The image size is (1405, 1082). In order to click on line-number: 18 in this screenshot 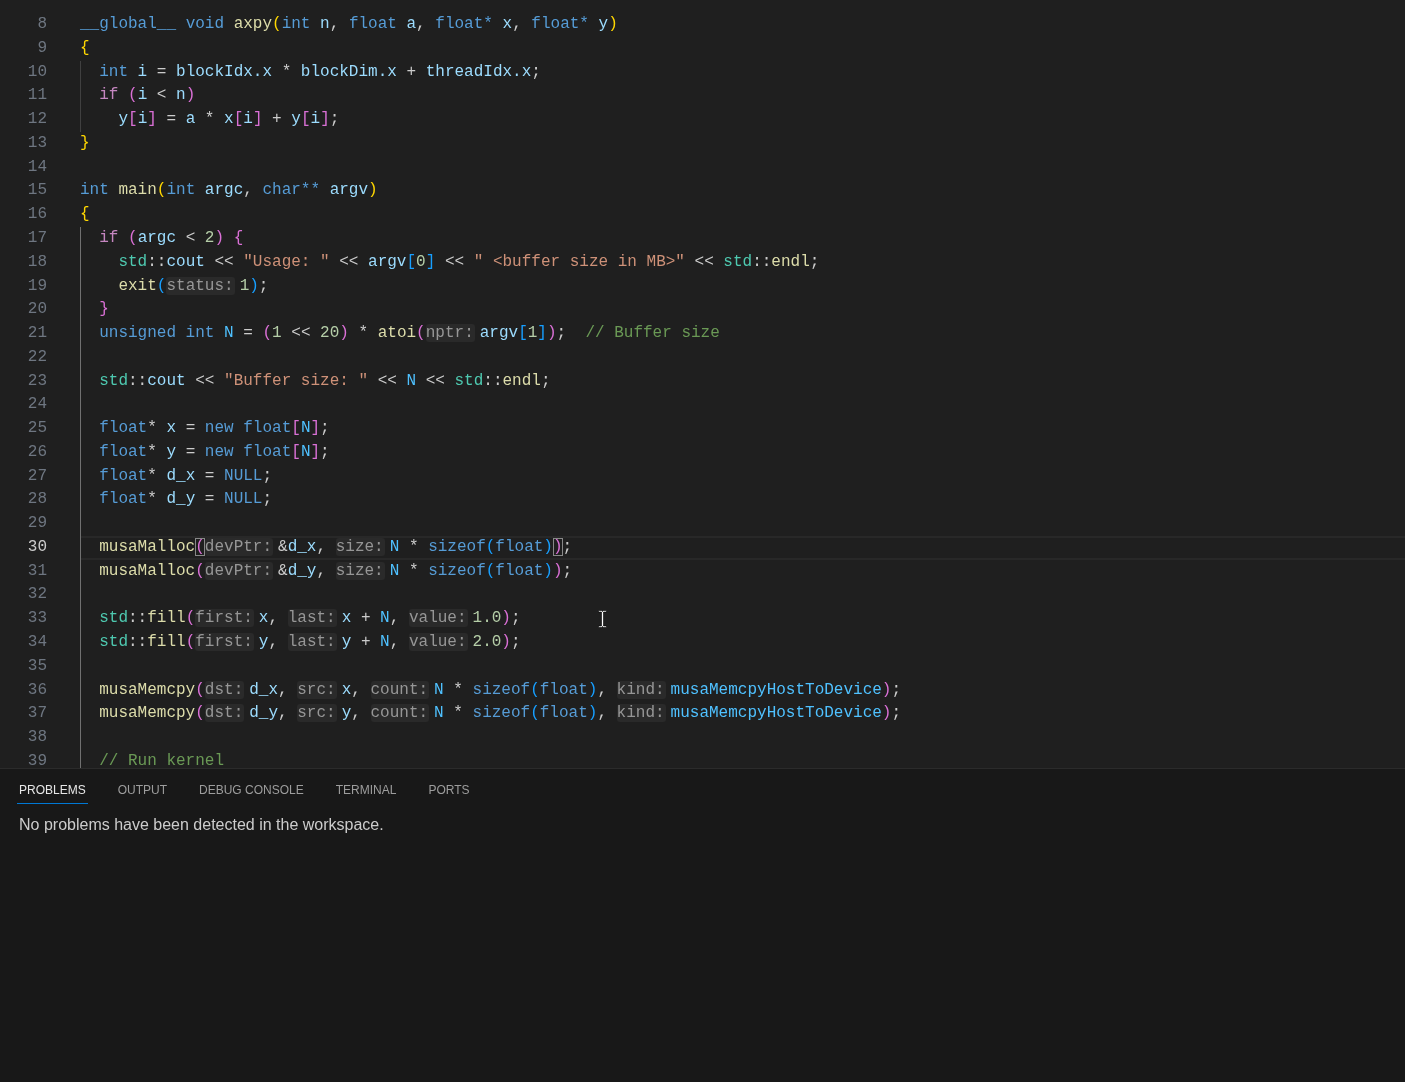, I will do `click(37, 261)`.